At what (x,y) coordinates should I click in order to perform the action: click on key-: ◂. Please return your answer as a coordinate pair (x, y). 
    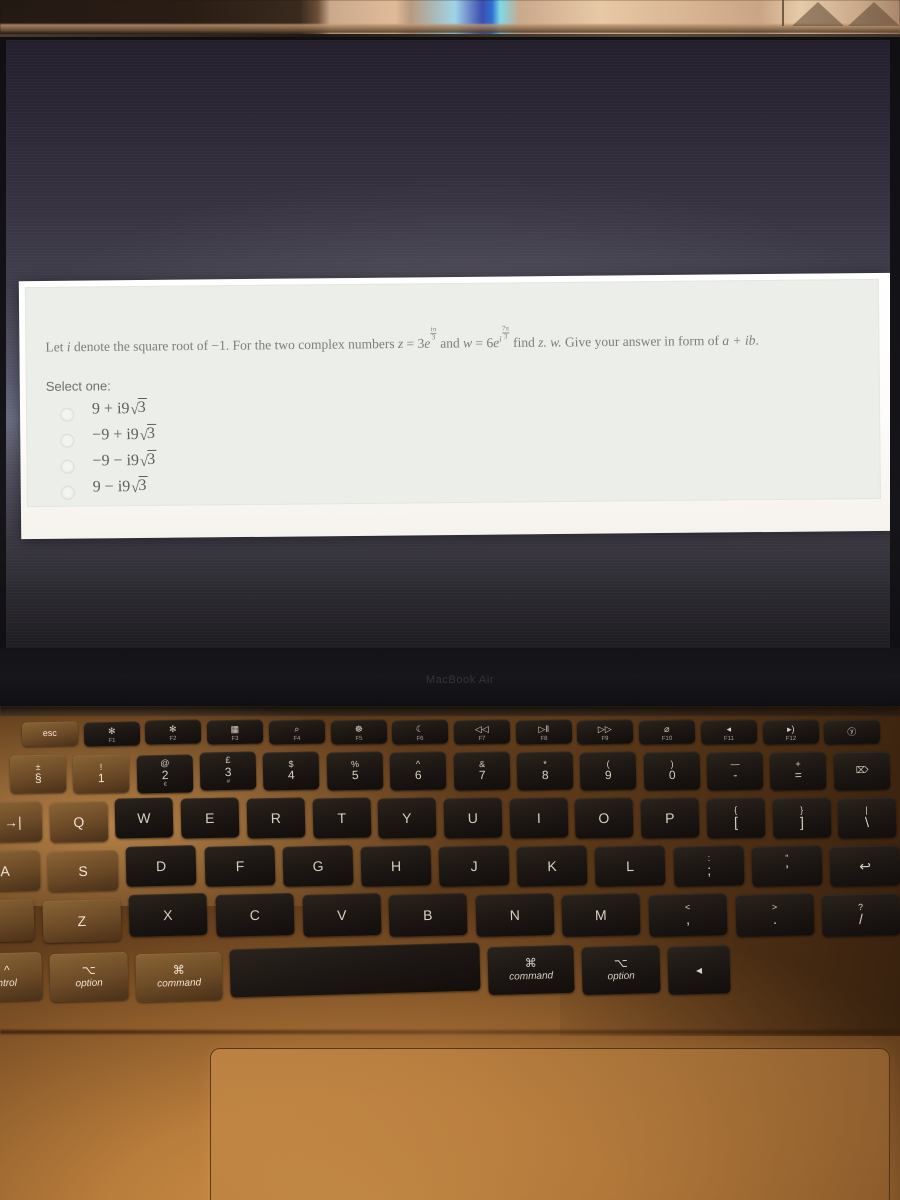
    Looking at the image, I should click on (699, 970).